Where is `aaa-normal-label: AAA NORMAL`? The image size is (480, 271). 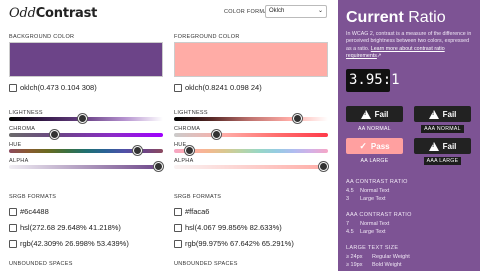 aaa-normal-label: AAA NORMAL is located at coordinates (442, 129).